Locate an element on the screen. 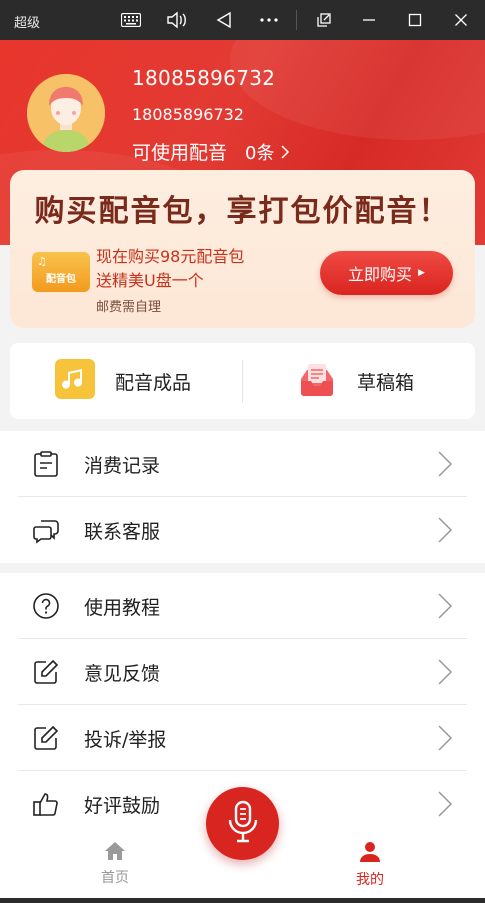  close-icon is located at coordinates (461, 20).